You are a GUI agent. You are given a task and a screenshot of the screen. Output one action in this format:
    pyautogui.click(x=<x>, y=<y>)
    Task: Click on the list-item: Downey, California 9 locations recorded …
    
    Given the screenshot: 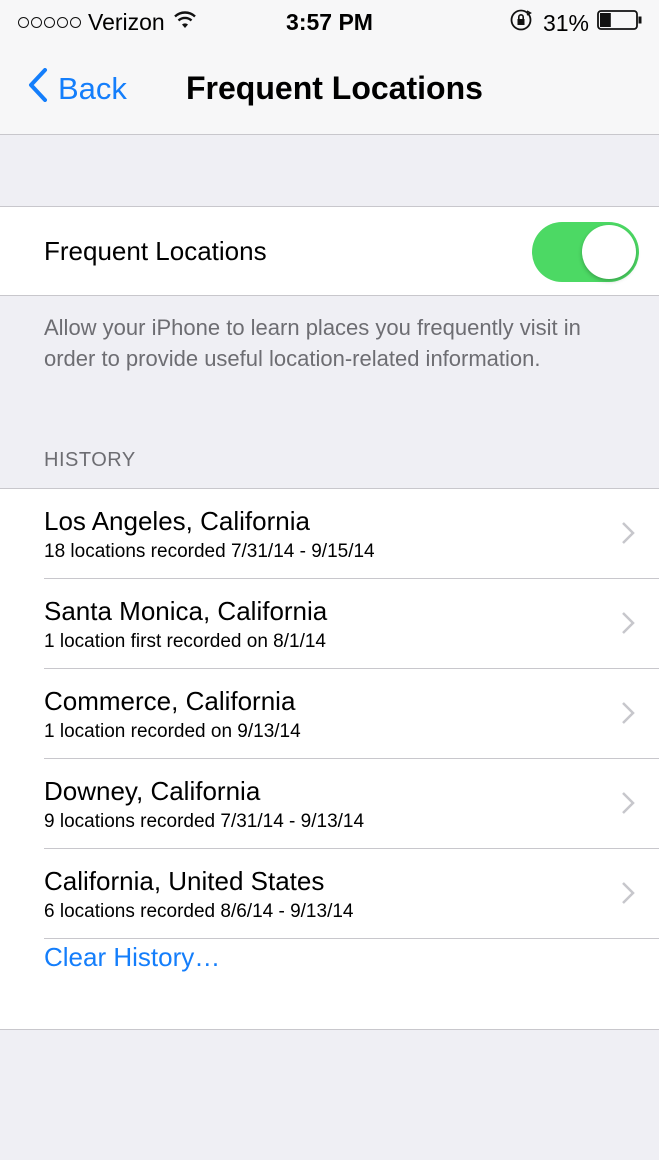 What is the action you would take?
    pyautogui.click(x=329, y=804)
    